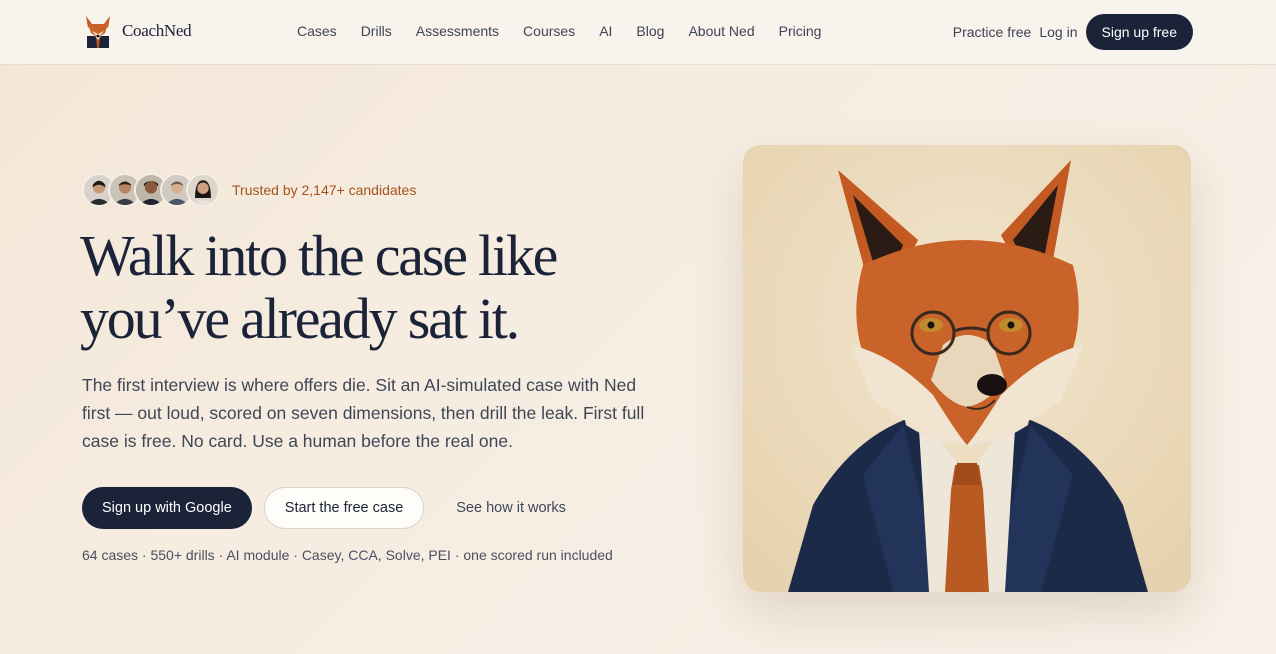  I want to click on nav-pricing: Pricing, so click(800, 31).